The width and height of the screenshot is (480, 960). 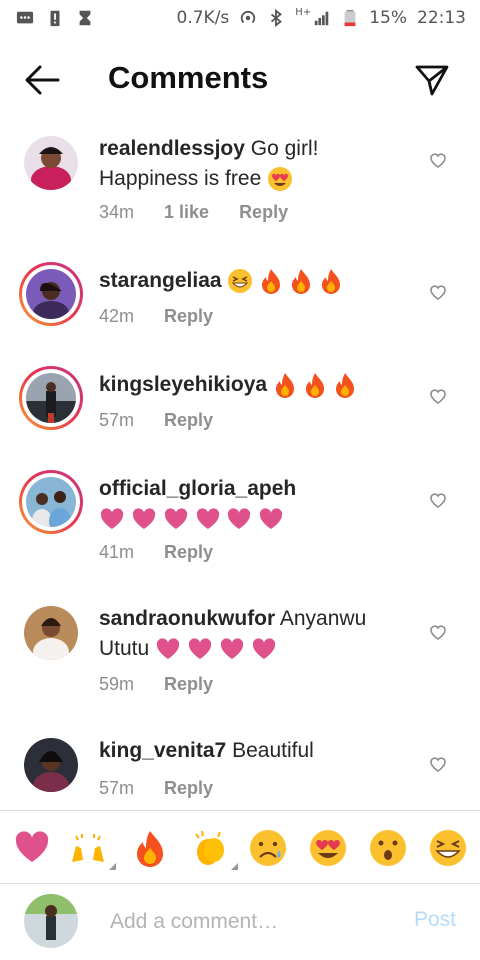 I want to click on status-right: 0.7K/s H+ 15% 22:13, so click(x=328, y=17).